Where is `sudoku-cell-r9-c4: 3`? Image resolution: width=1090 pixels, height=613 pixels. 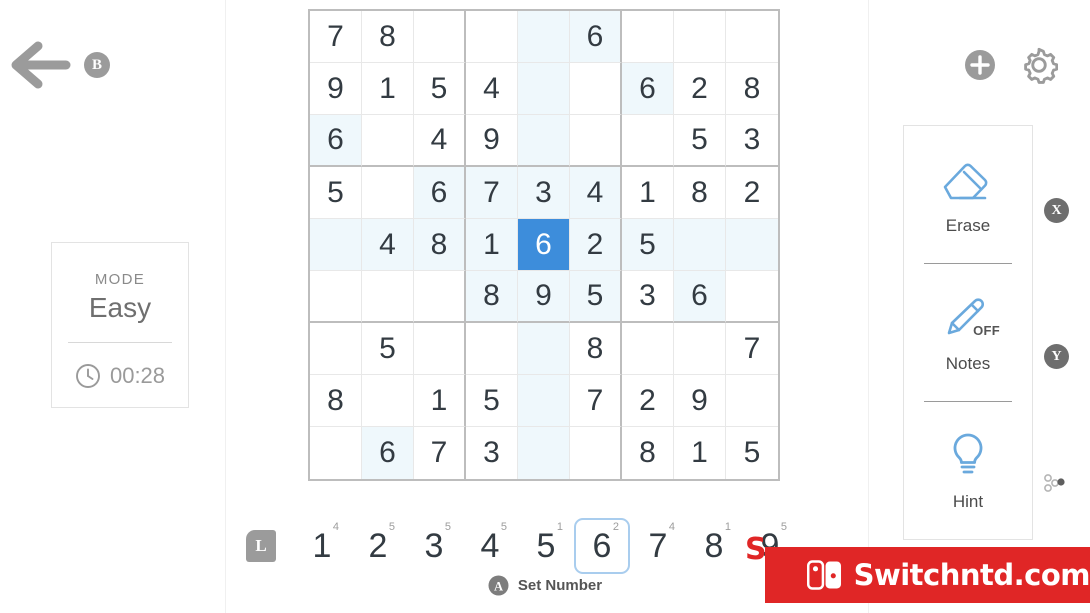 sudoku-cell-r9-c4: 3 is located at coordinates (492, 453).